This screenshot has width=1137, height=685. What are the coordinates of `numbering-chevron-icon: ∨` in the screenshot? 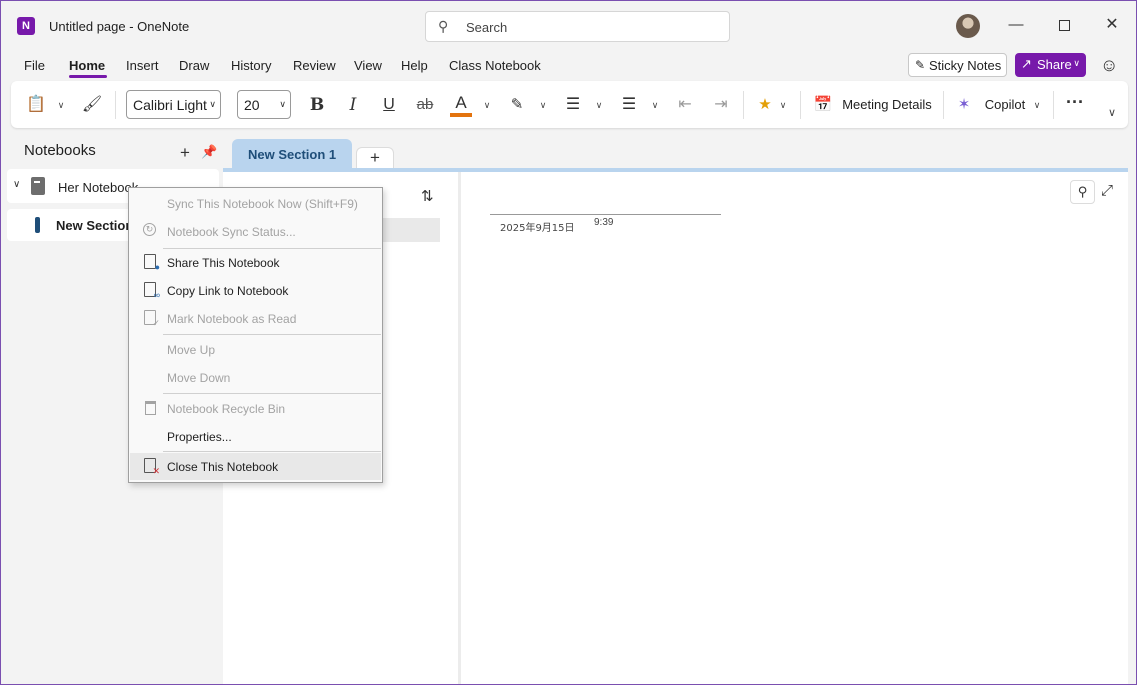 It's located at (655, 105).